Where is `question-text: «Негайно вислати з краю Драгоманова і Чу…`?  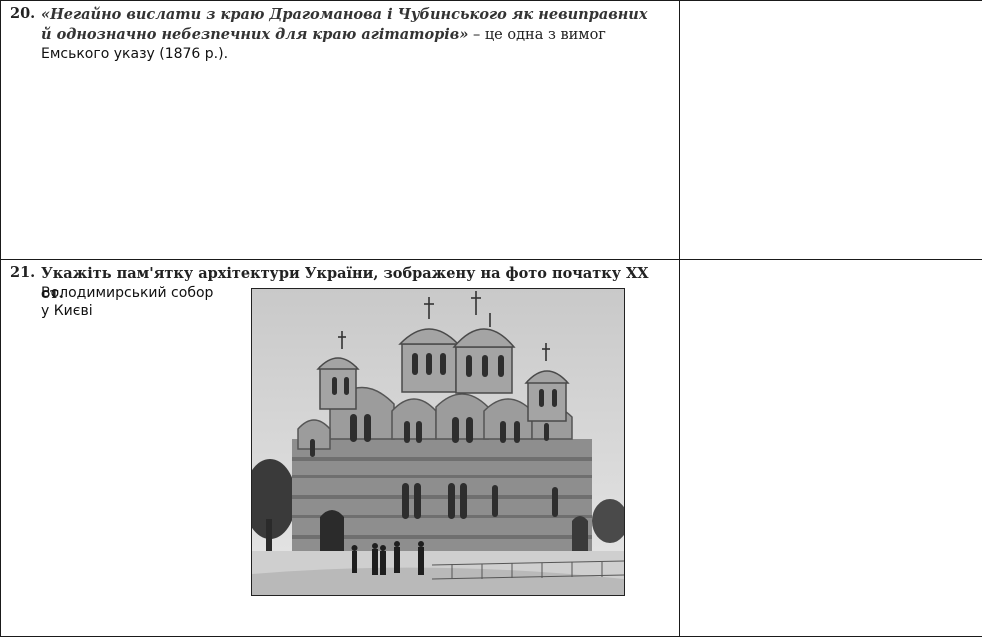
question-text: «Негайно вислати з краю Драгоманова і Чу… is located at coordinates (349, 25).